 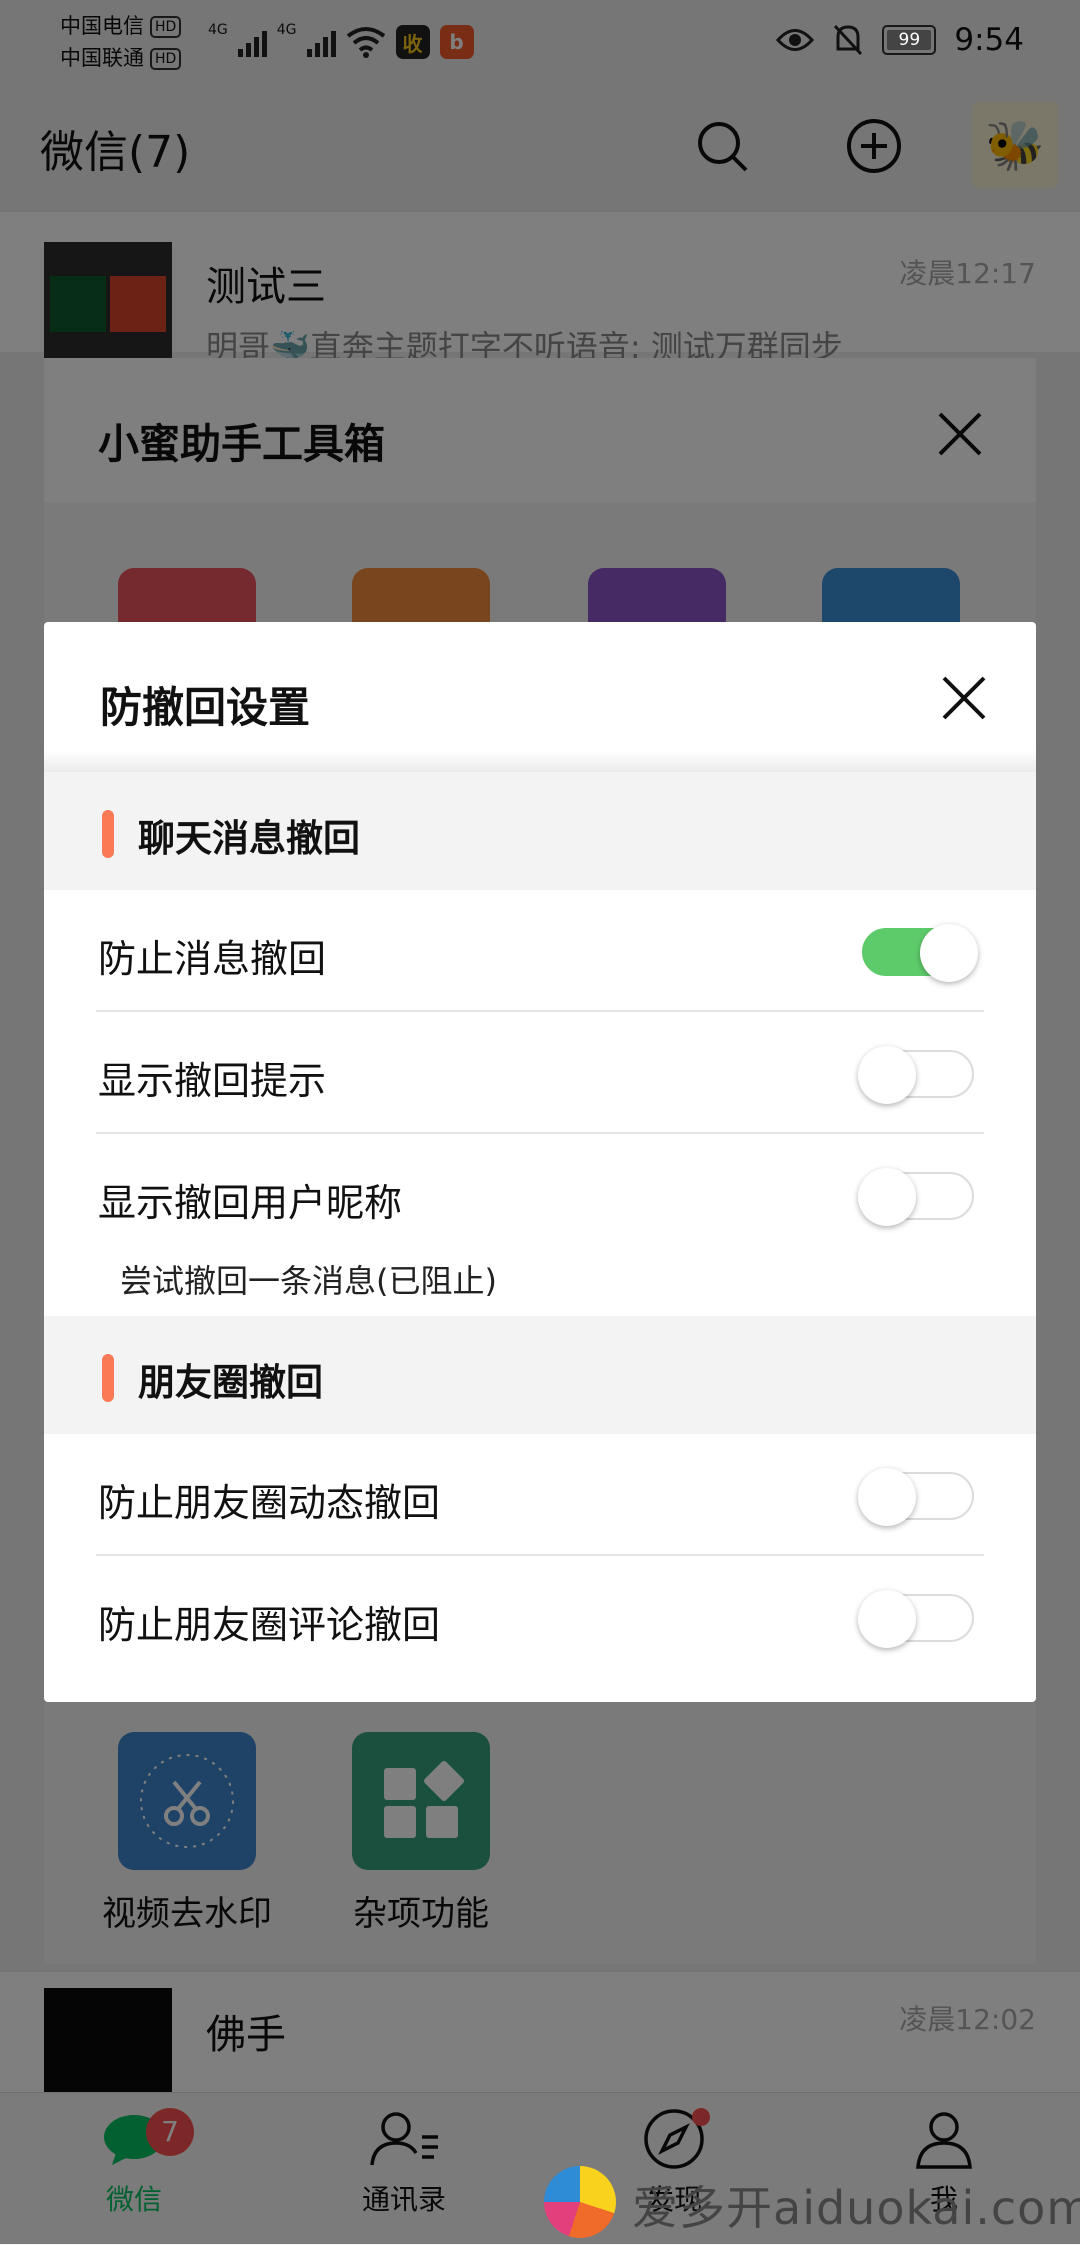 I want to click on setting-row: 防止朋友圈动态撤回, so click(x=540, y=1495).